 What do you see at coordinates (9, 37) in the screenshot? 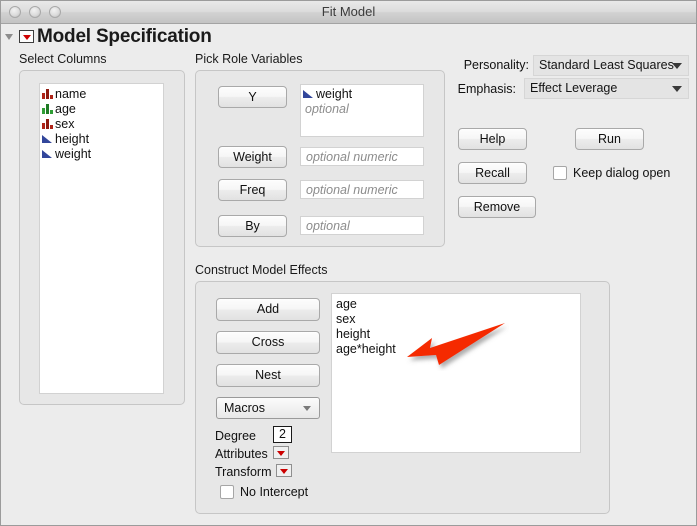
I see `disclosure-triangle-icon` at bounding box center [9, 37].